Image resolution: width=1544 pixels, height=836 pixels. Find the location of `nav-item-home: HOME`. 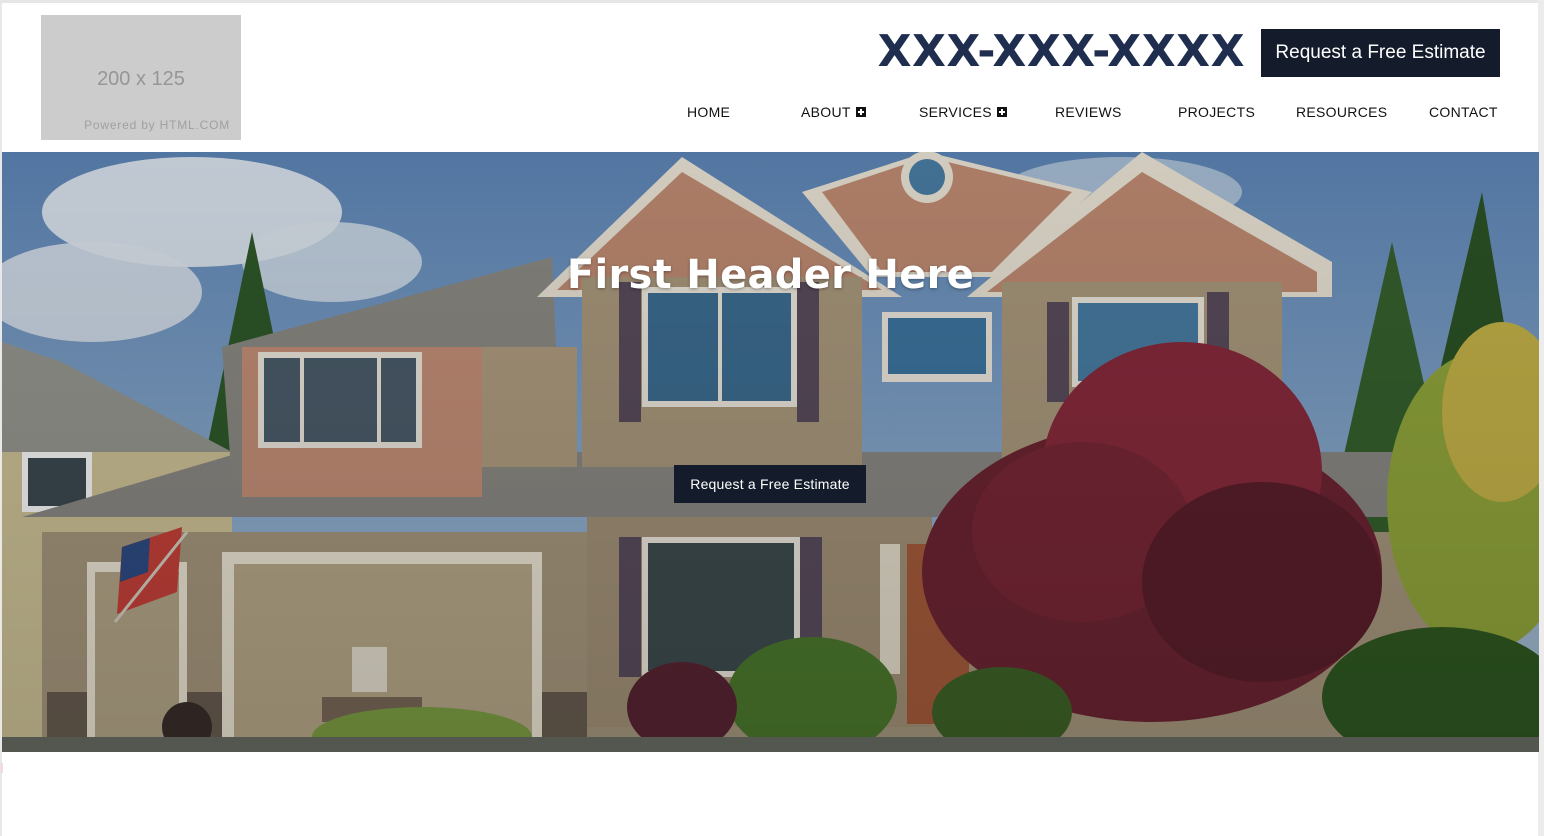

nav-item-home: HOME is located at coordinates (708, 112).